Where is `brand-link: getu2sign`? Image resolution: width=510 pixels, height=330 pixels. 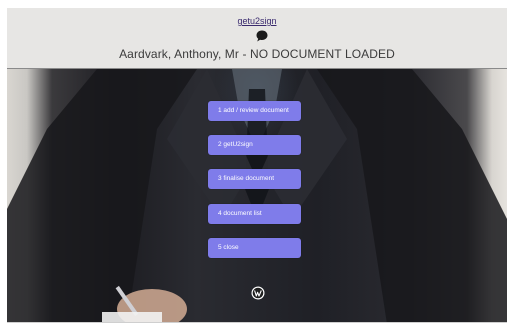
brand-link: getu2sign is located at coordinates (257, 21).